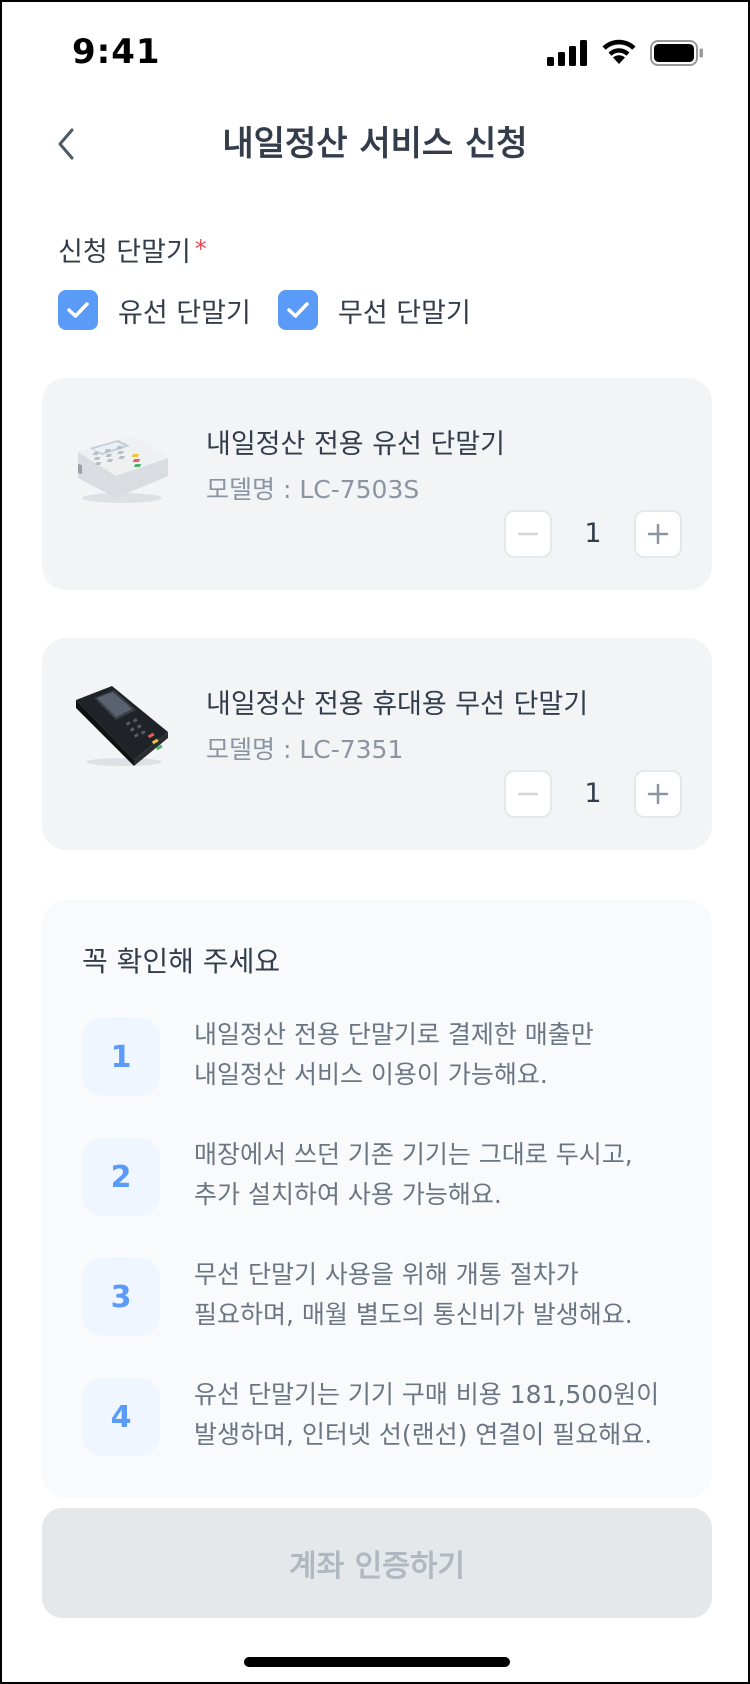  What do you see at coordinates (375, 144) in the screenshot?
I see `page-title: 내일정산 서비스 신청` at bounding box center [375, 144].